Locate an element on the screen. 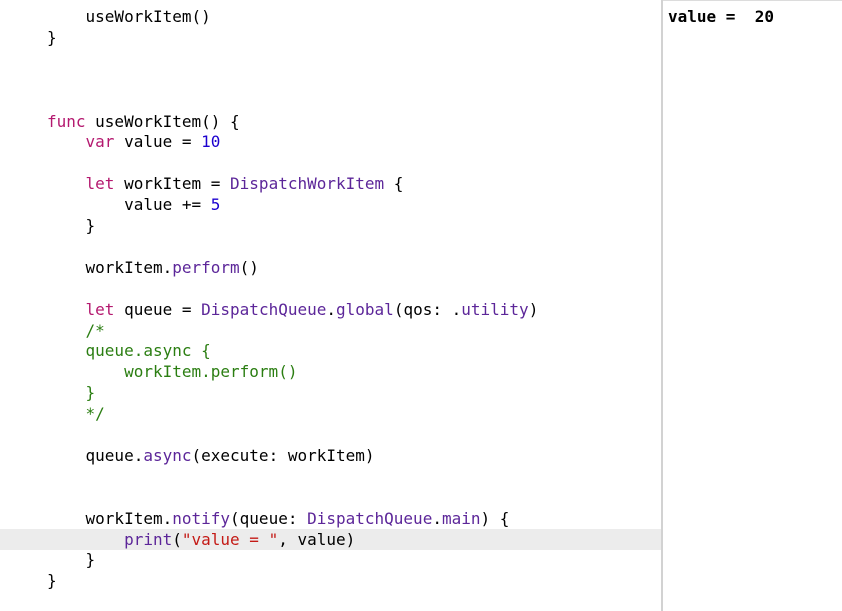 The height and width of the screenshot is (611, 842). code-token: queue.async { is located at coordinates (129, 351).